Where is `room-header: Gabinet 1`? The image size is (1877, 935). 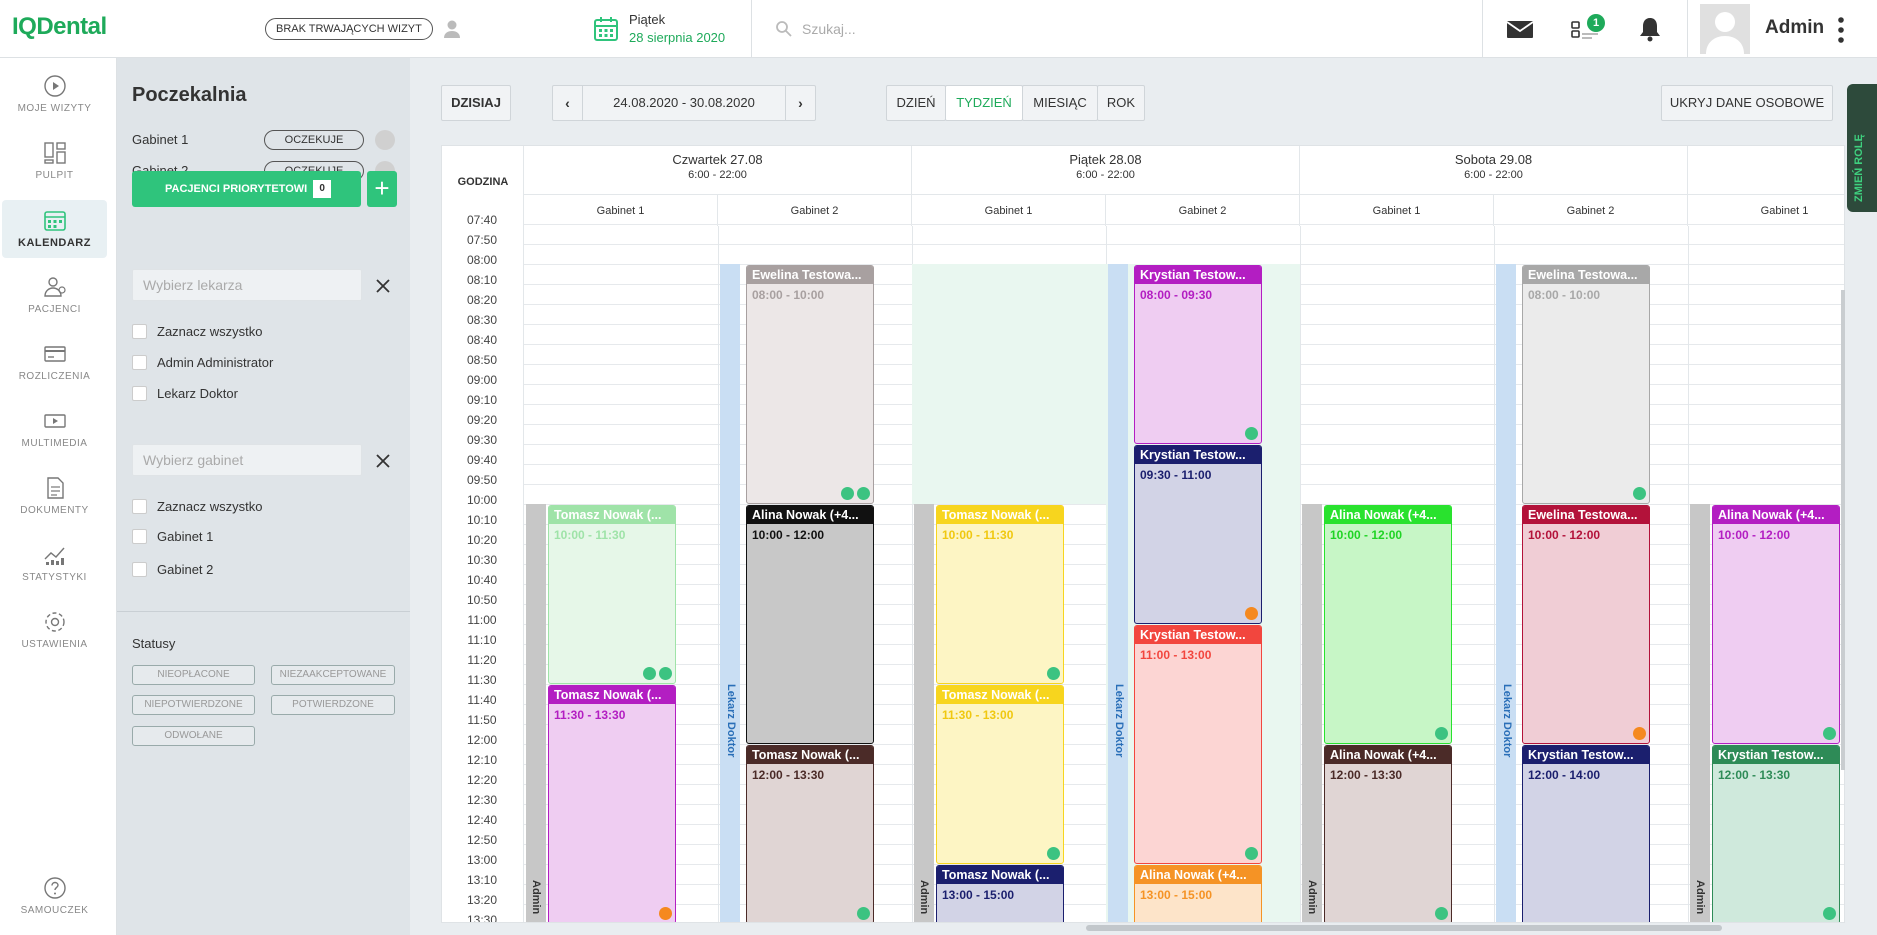 room-header: Gabinet 1 is located at coordinates (1397, 210).